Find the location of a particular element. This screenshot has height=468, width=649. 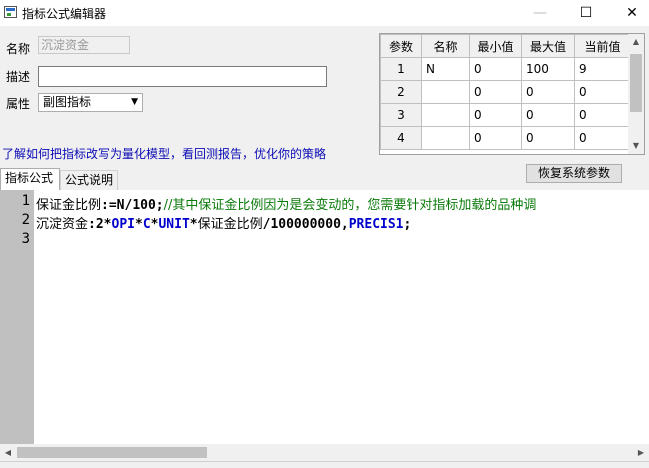

code-keyword: PRECIS1 is located at coordinates (376, 224).